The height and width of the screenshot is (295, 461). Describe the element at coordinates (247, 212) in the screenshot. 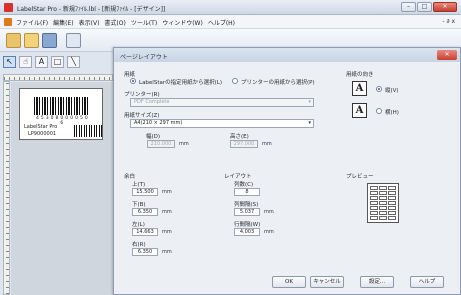

I see `column-gap-field: 5.037` at that location.